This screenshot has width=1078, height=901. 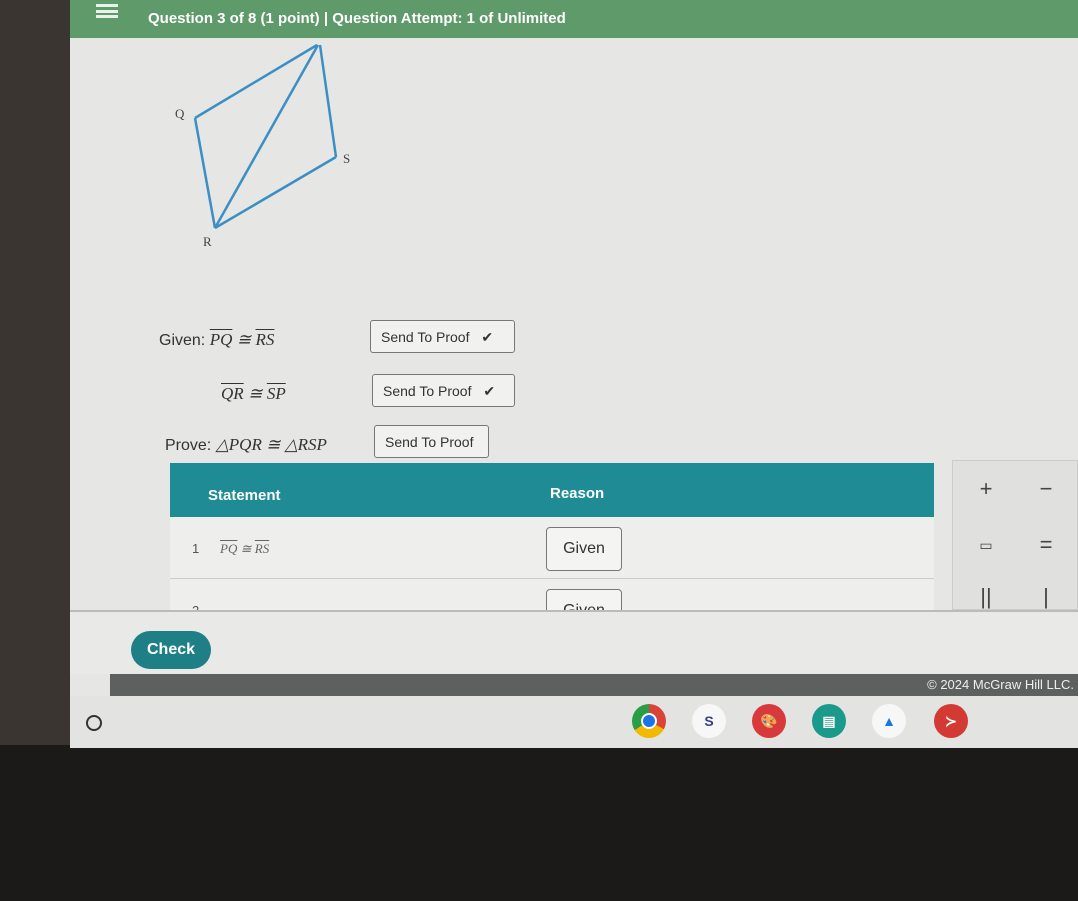 I want to click on row-statement: PQ ≅ RS, so click(x=244, y=549).